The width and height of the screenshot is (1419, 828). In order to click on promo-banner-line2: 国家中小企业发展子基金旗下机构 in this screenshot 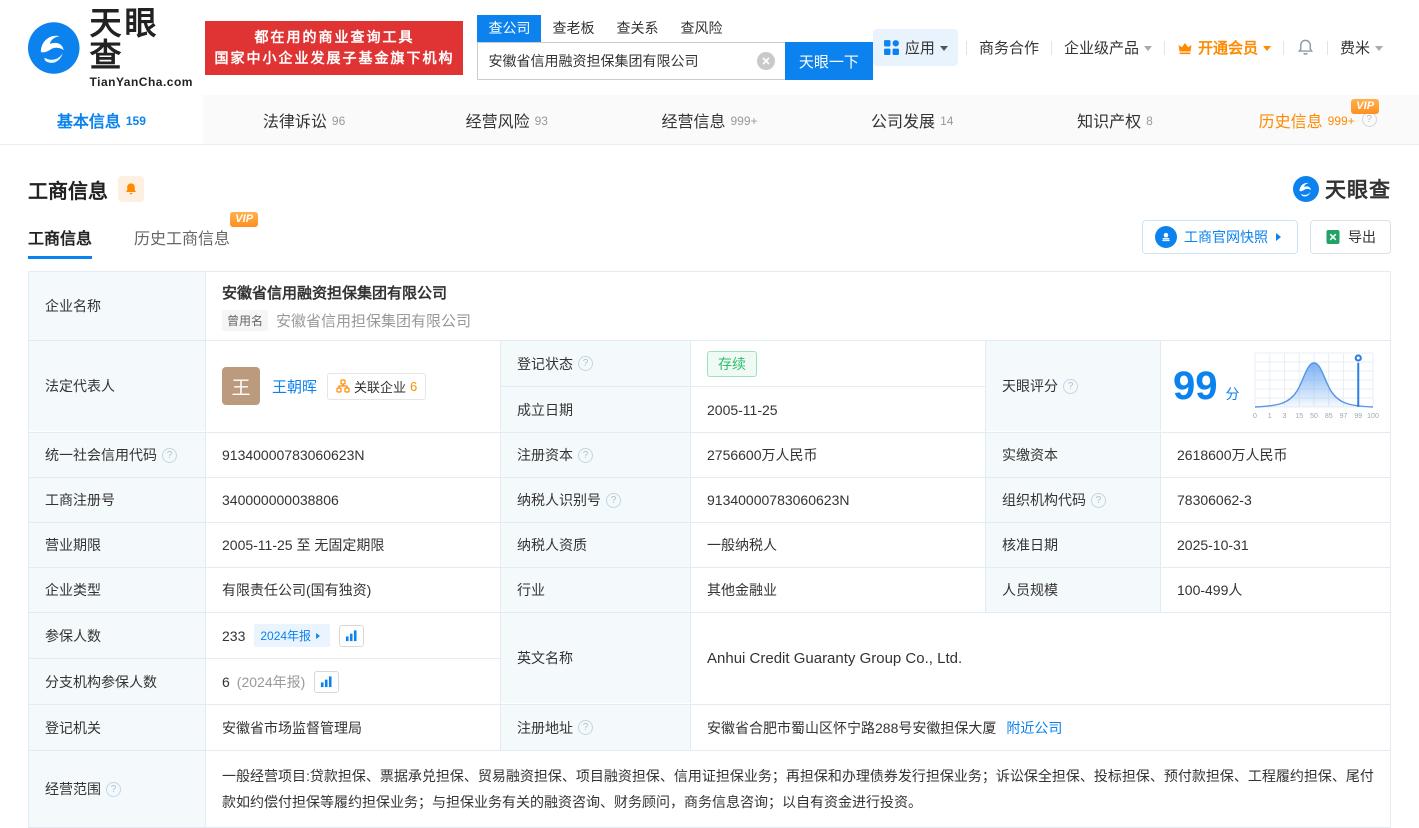, I will do `click(334, 57)`.